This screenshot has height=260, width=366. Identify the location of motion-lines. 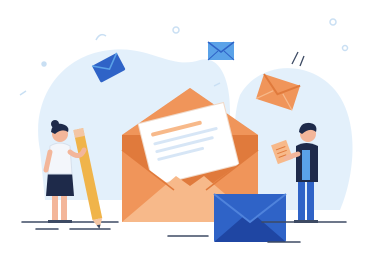
(298, 59).